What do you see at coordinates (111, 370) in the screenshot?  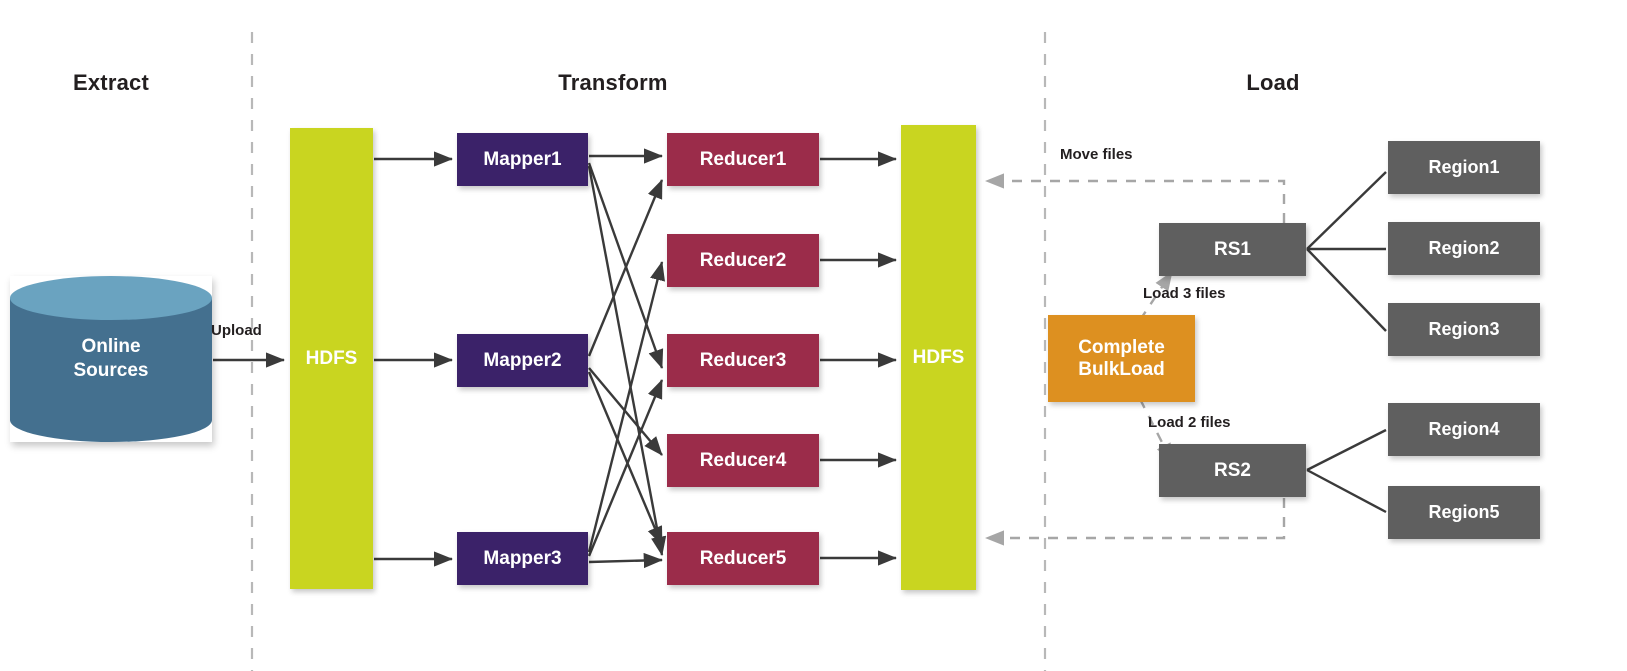 I see `online-sources-line2: Sources` at bounding box center [111, 370].